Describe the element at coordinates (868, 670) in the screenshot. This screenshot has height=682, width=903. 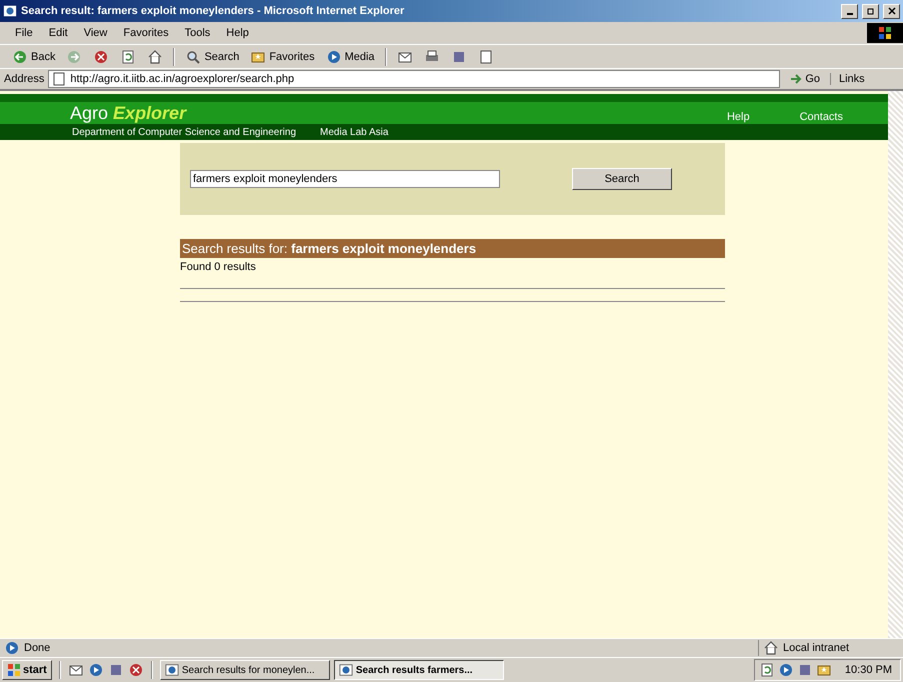
I see `clock: 10:30 PM` at that location.